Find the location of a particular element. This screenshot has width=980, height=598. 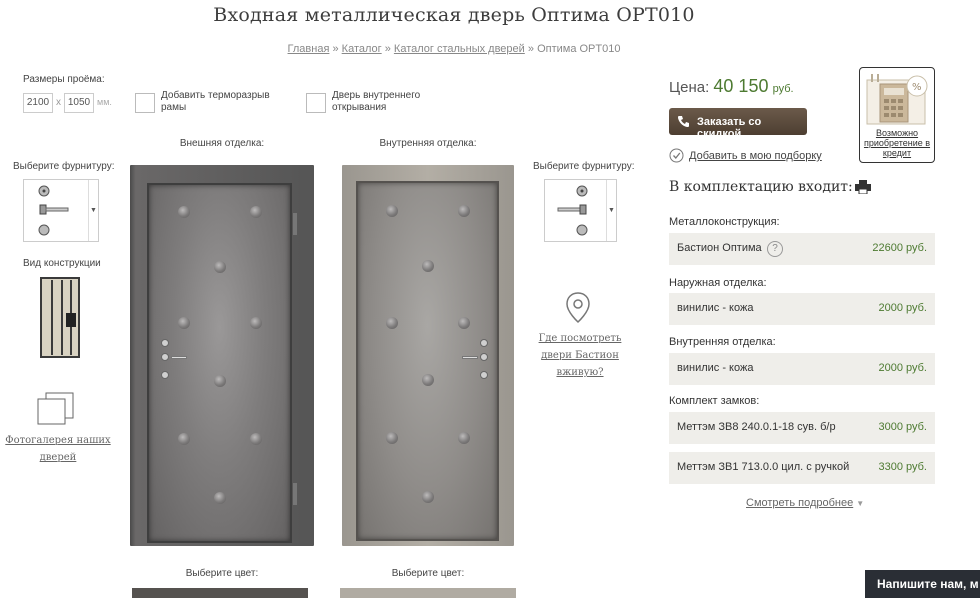

breadcrumb-home: Главная is located at coordinates (309, 49).